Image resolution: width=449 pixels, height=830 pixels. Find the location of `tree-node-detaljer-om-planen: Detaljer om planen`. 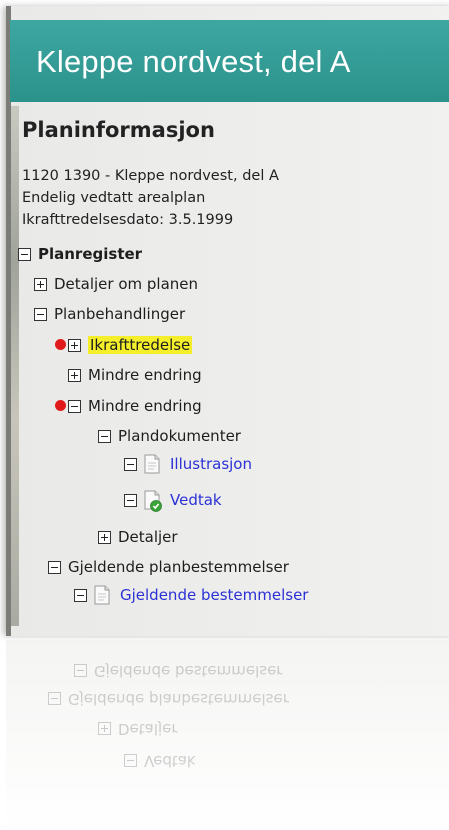

tree-node-detaljer-om-planen: Detaljer om planen is located at coordinates (116, 284).